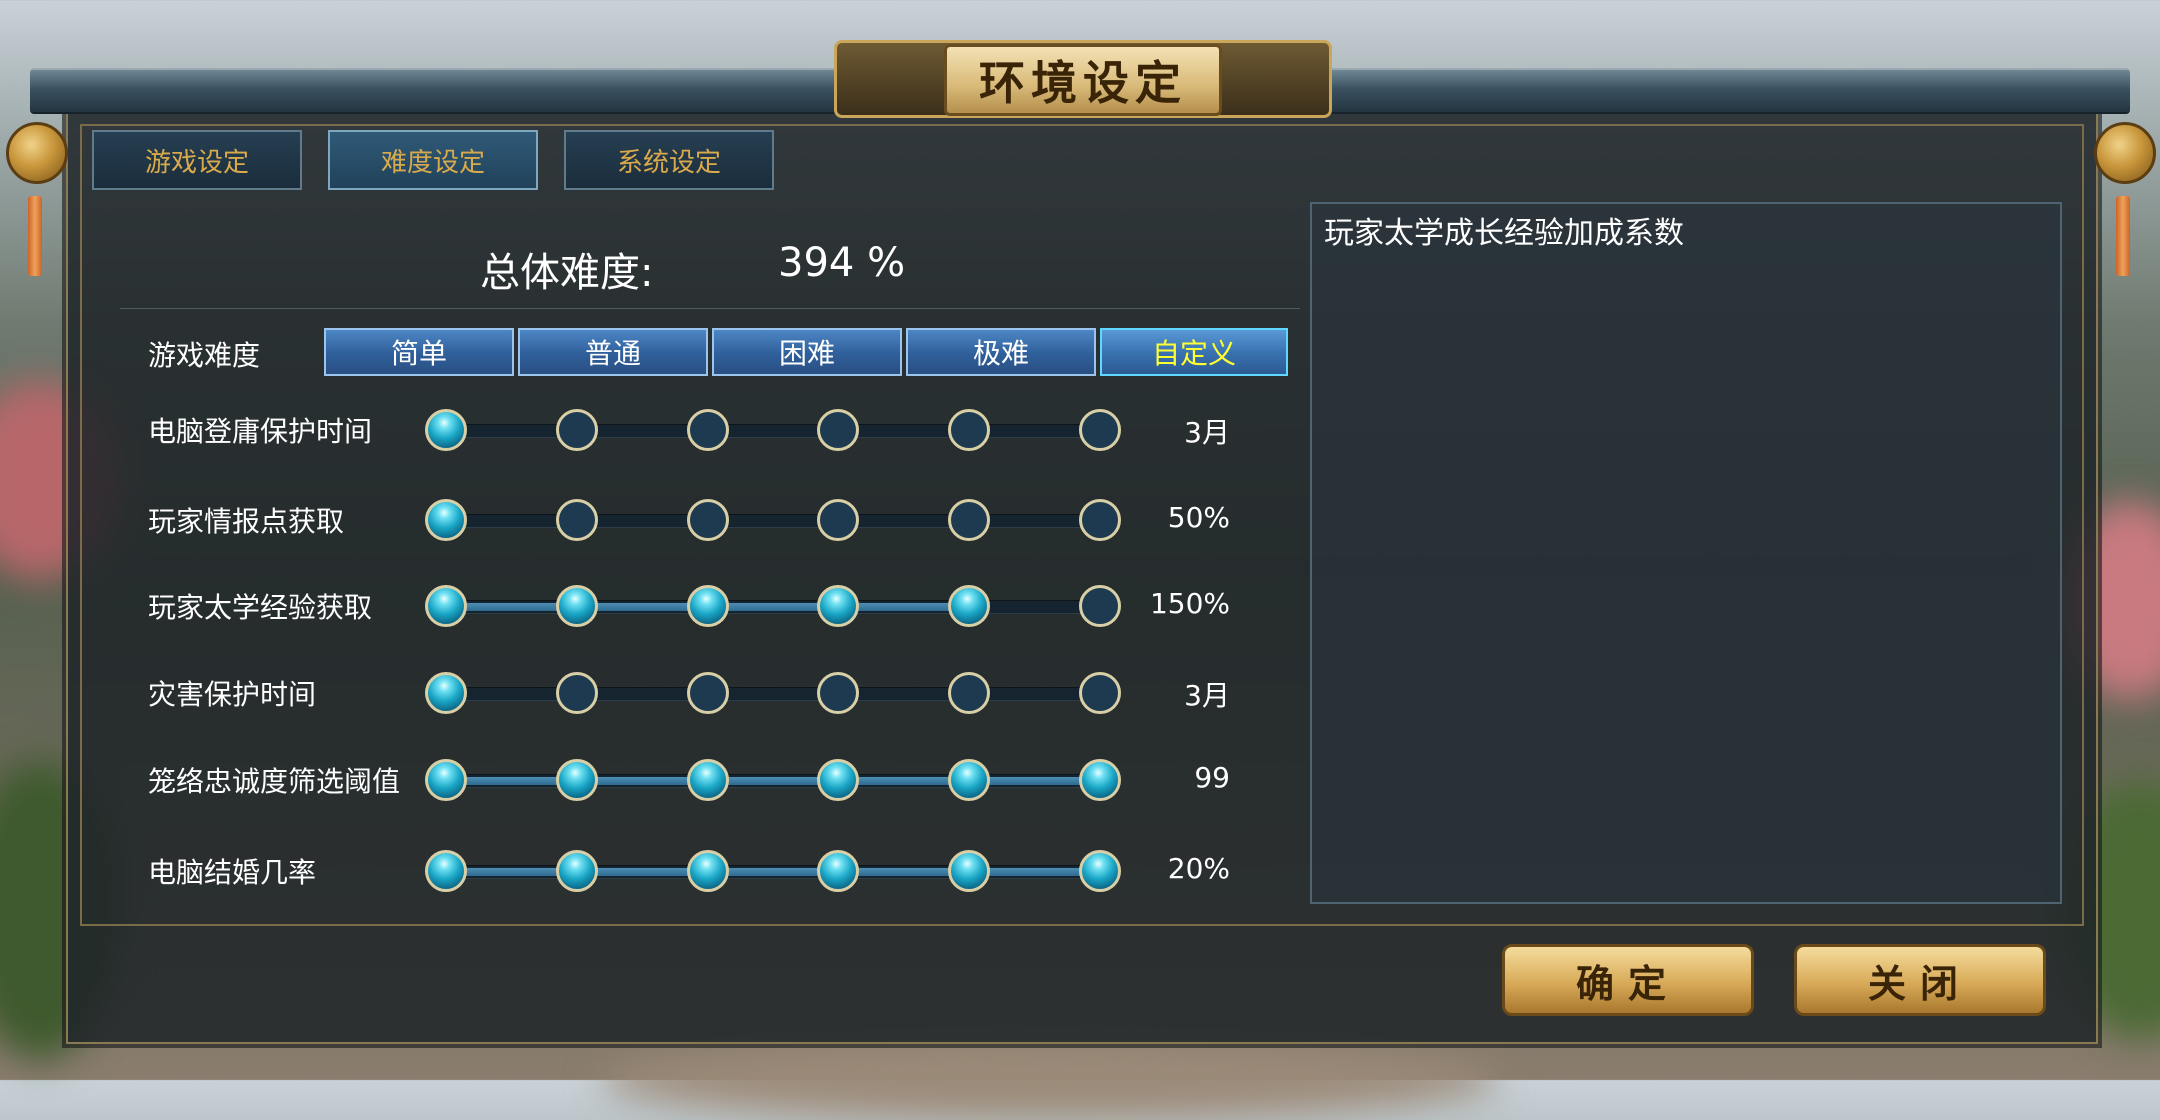 The height and width of the screenshot is (1120, 2160). Describe the element at coordinates (1212, 777) in the screenshot. I see `setting-value: 99` at that location.